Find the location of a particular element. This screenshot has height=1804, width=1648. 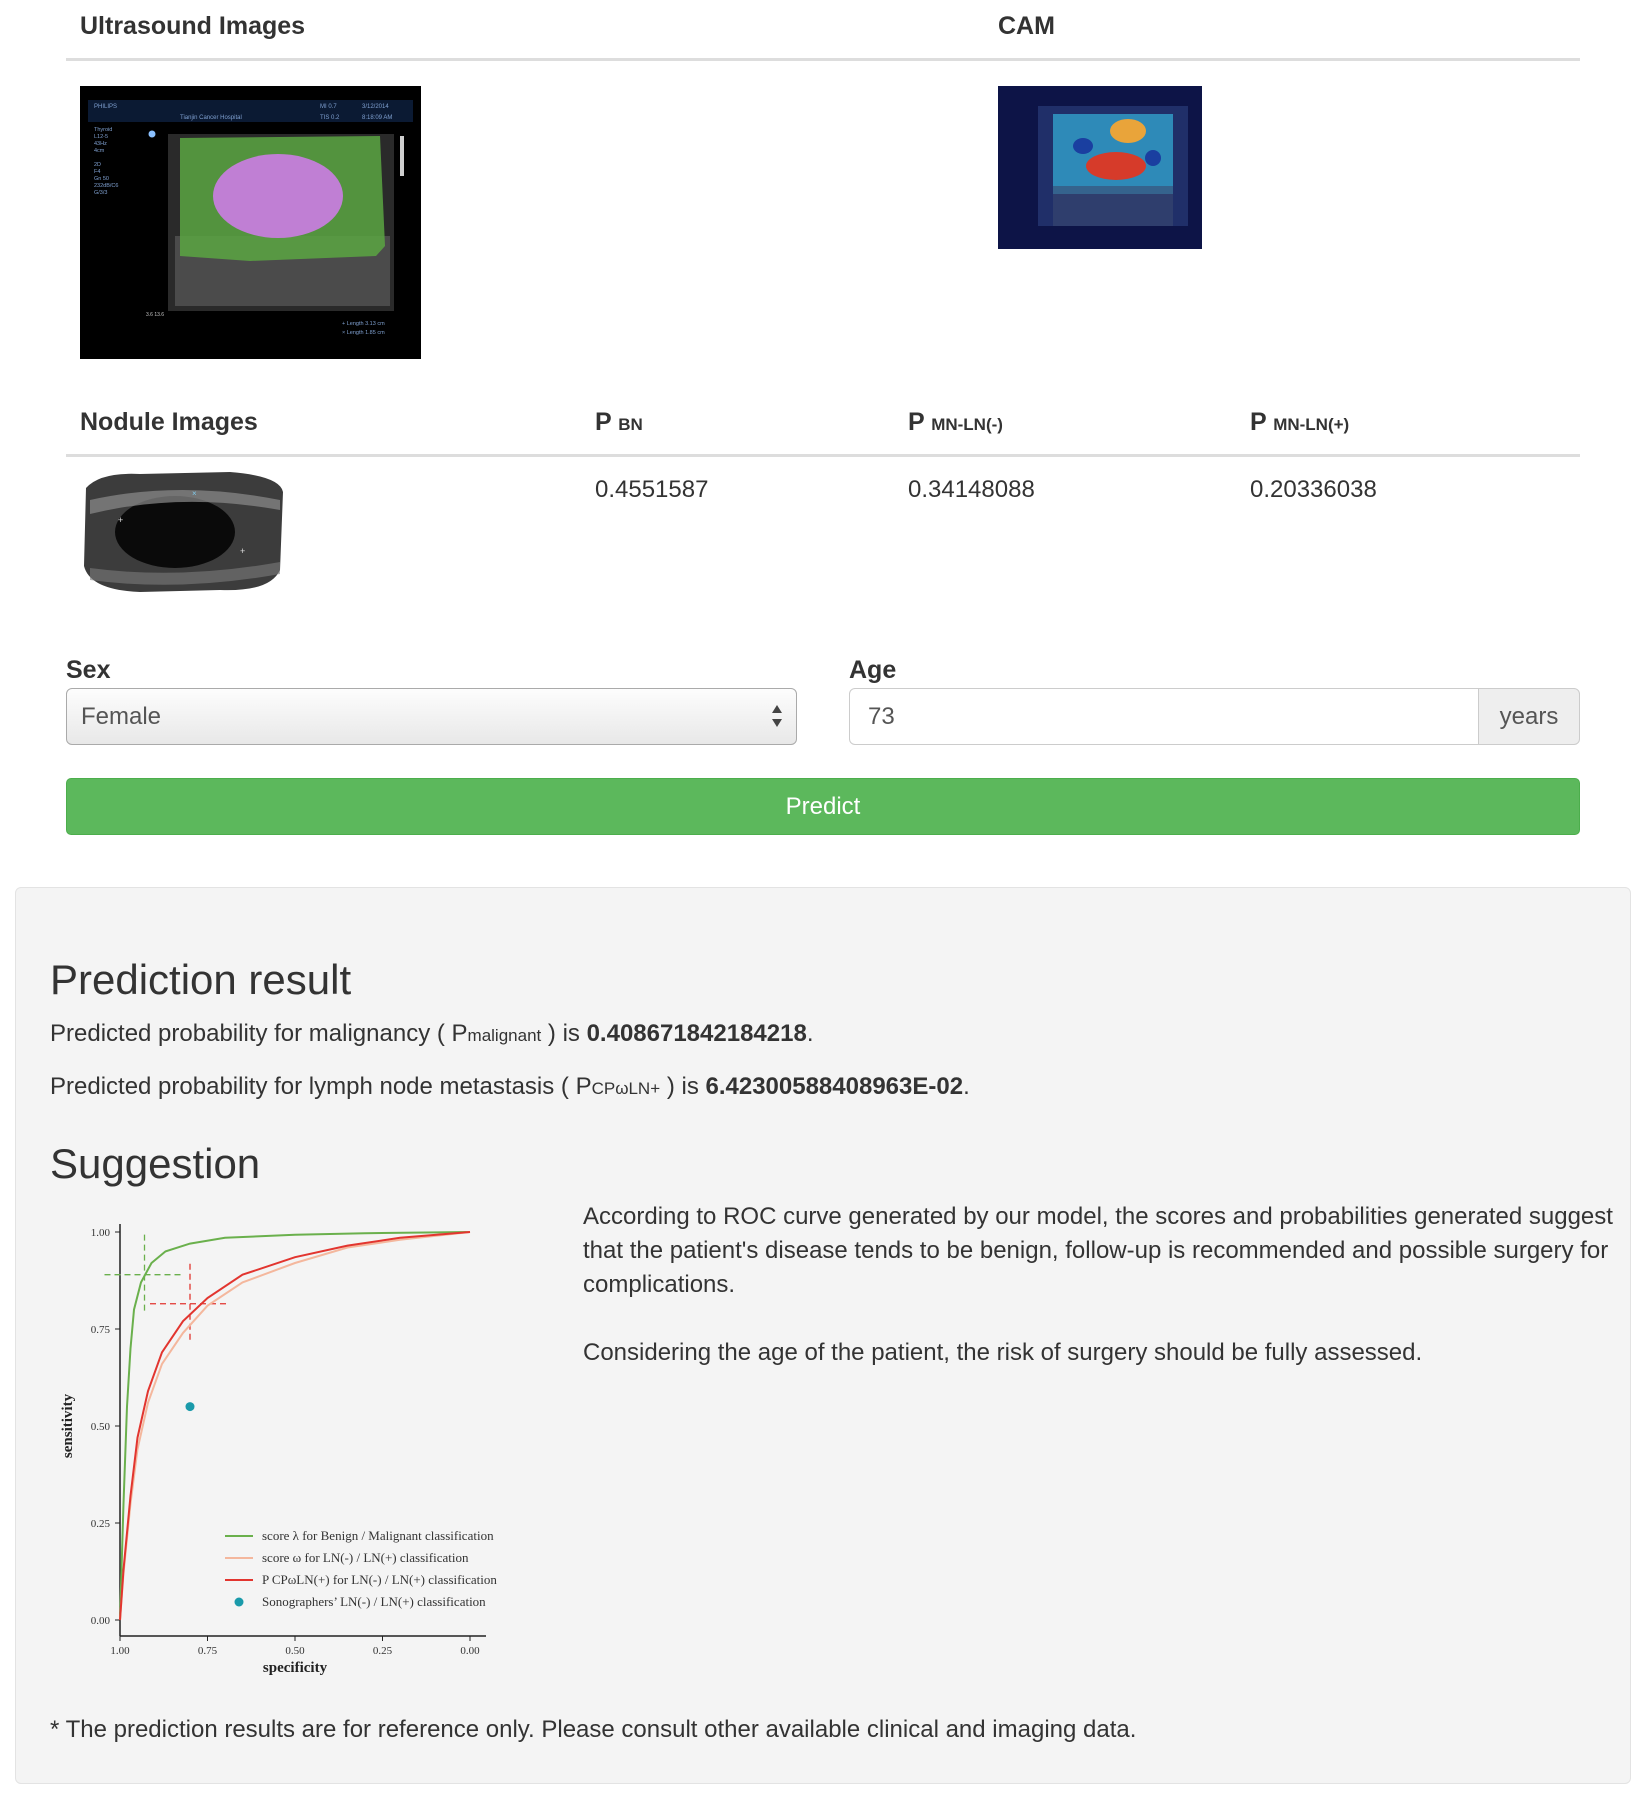

x-axis-label: specificity is located at coordinates (295, 1668).